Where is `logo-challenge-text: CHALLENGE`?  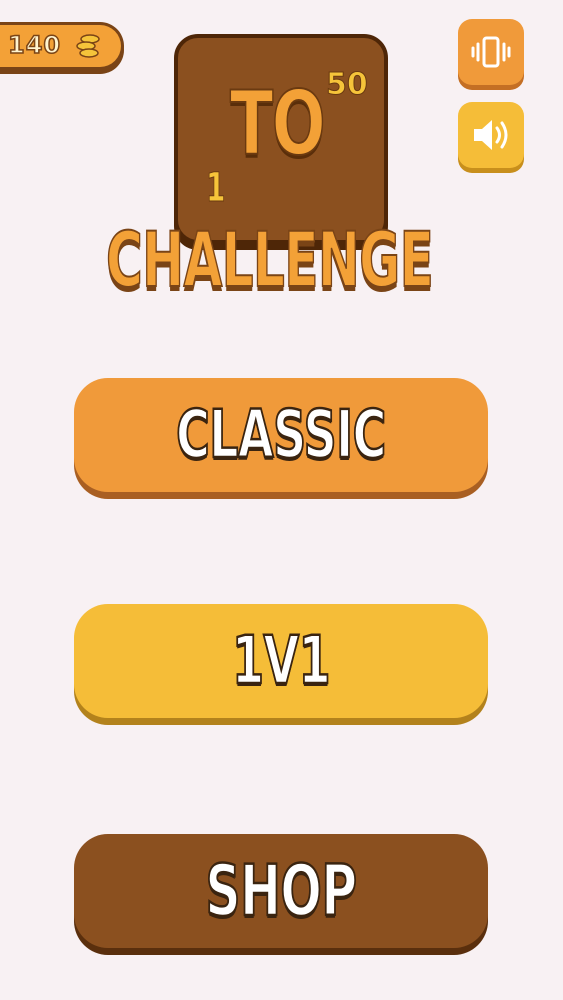 logo-challenge-text: CHALLENGE is located at coordinates (269, 259).